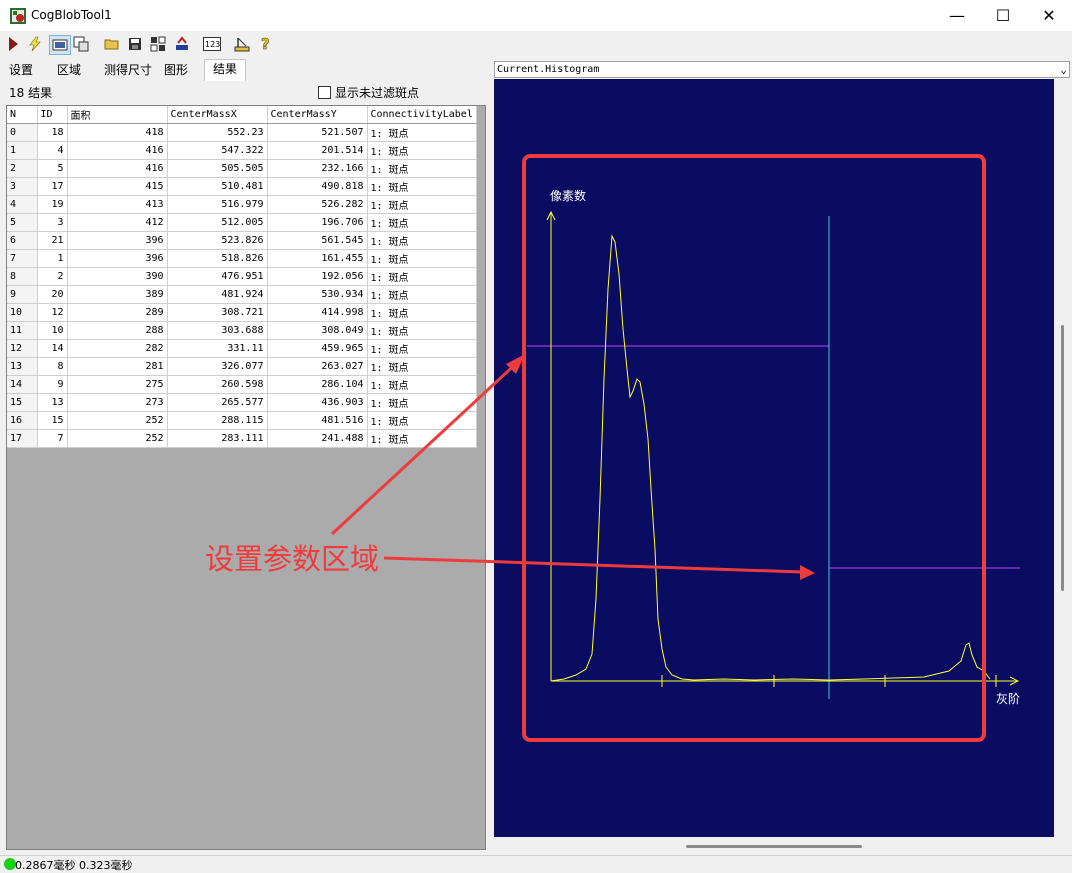 Image resolution: width=1072 pixels, height=873 pixels. Describe the element at coordinates (52, 115) in the screenshot. I see `column-header: ID` at that location.